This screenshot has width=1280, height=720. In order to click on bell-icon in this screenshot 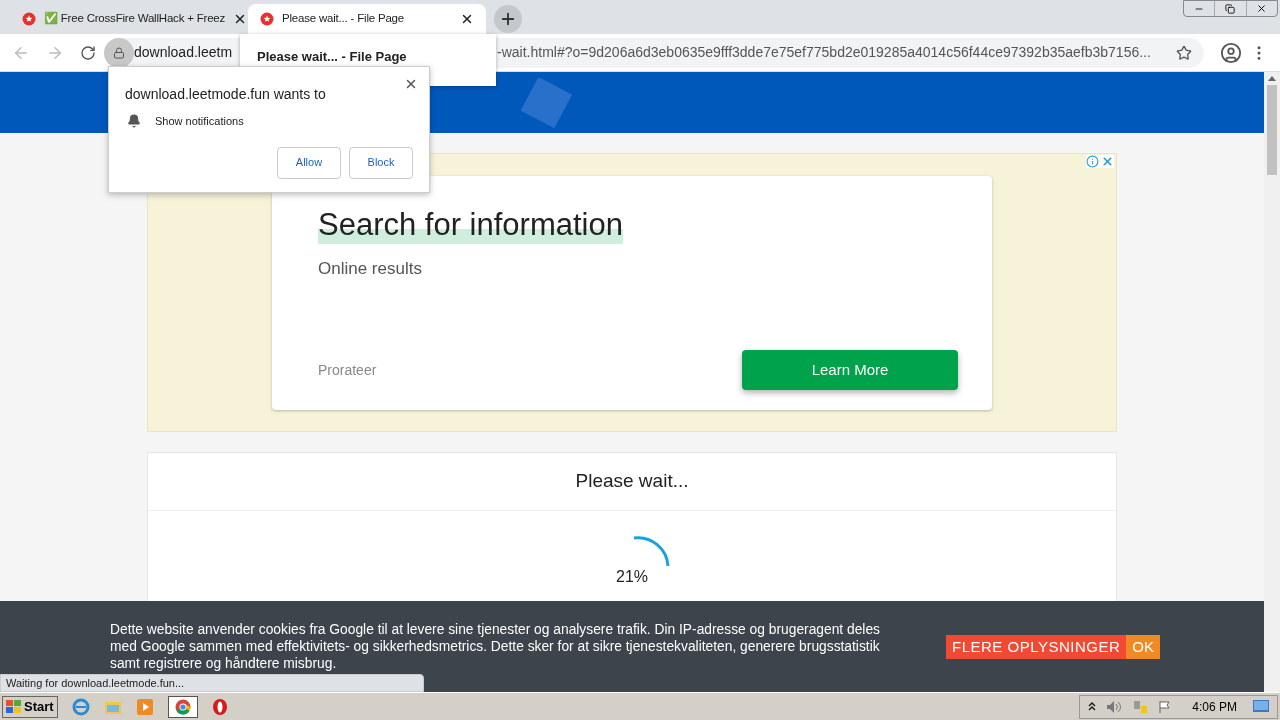, I will do `click(134, 121)`.